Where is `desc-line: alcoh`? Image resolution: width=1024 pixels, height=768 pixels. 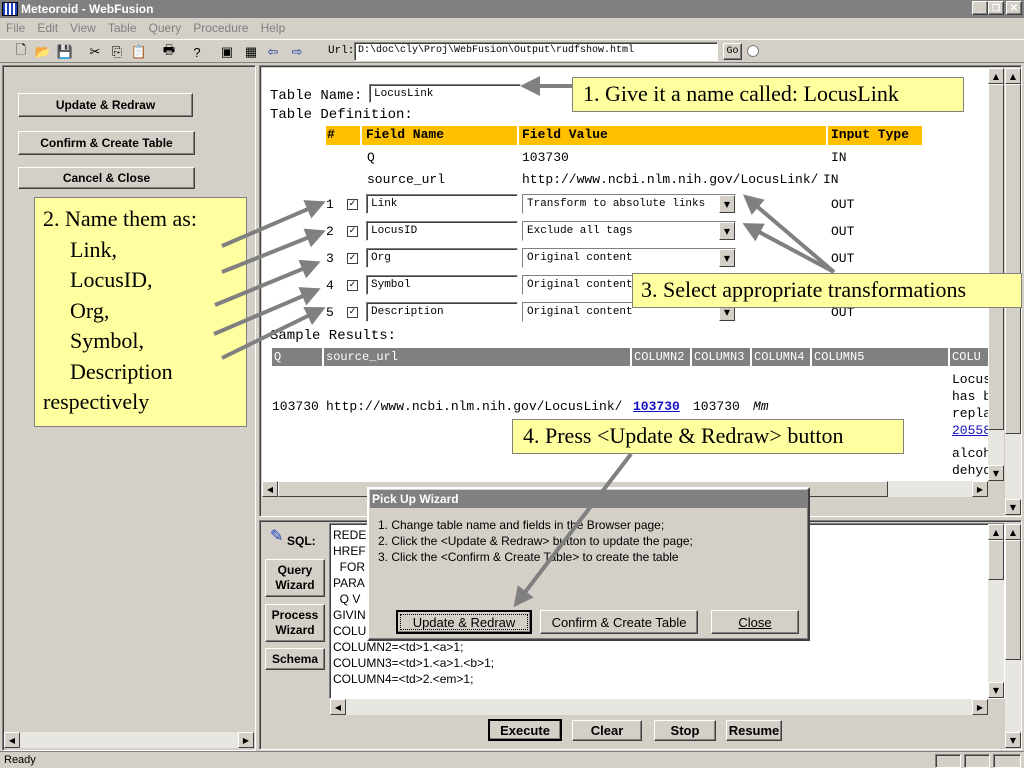
desc-line: alcoh is located at coordinates (970, 453).